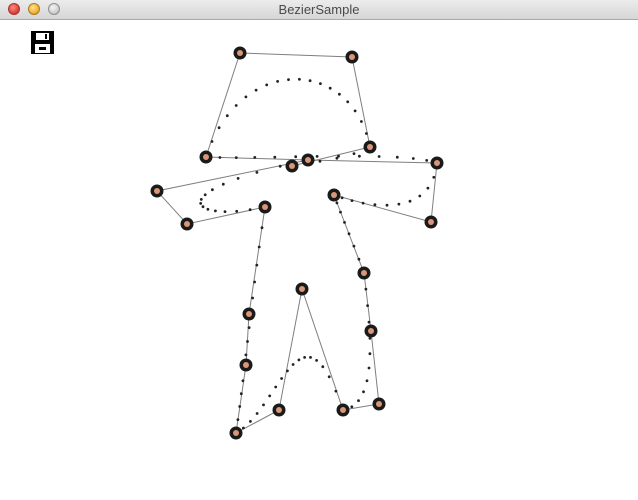 The width and height of the screenshot is (638, 500). I want to click on title-bar: BezierSample, so click(319, 10).